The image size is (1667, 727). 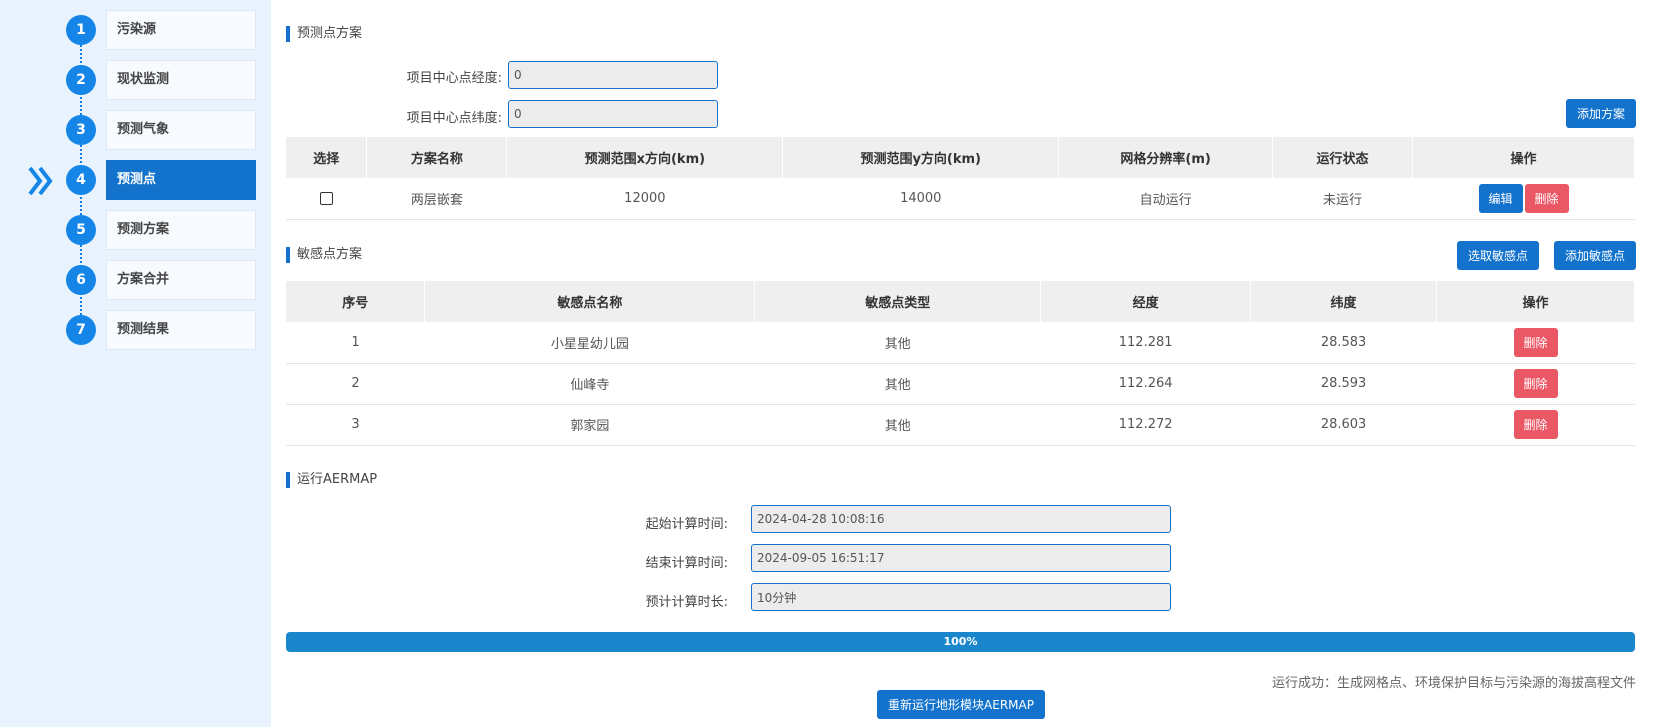 What do you see at coordinates (1595, 255) in the screenshot?
I see `add-sensitive-button: 添加敏感点` at bounding box center [1595, 255].